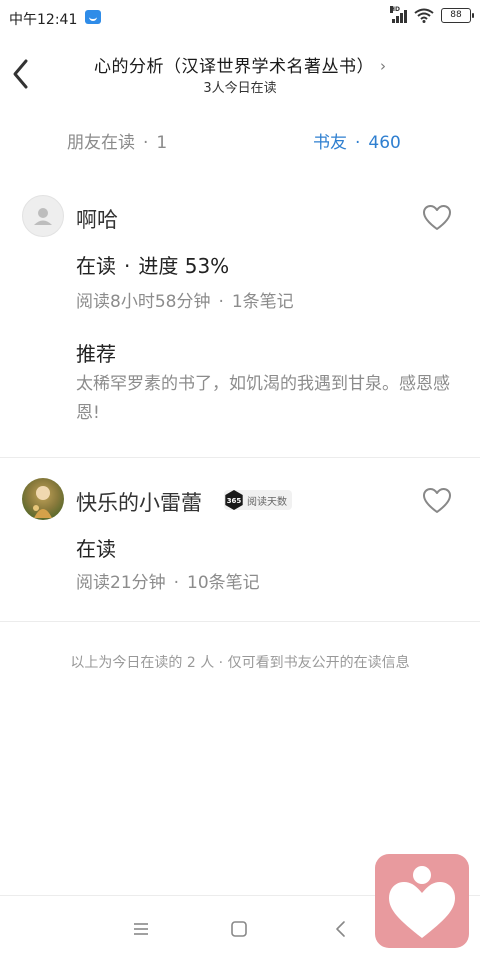 The image size is (480, 961). I want to click on footer-note: 以上为今日在读的 2 人 · 仅可看到书友公开的在读信息, so click(240, 663).